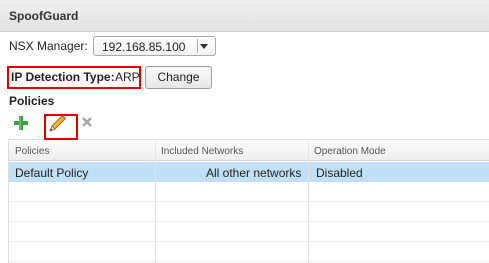 This screenshot has width=489, height=263. I want to click on x-icon, so click(92, 128).